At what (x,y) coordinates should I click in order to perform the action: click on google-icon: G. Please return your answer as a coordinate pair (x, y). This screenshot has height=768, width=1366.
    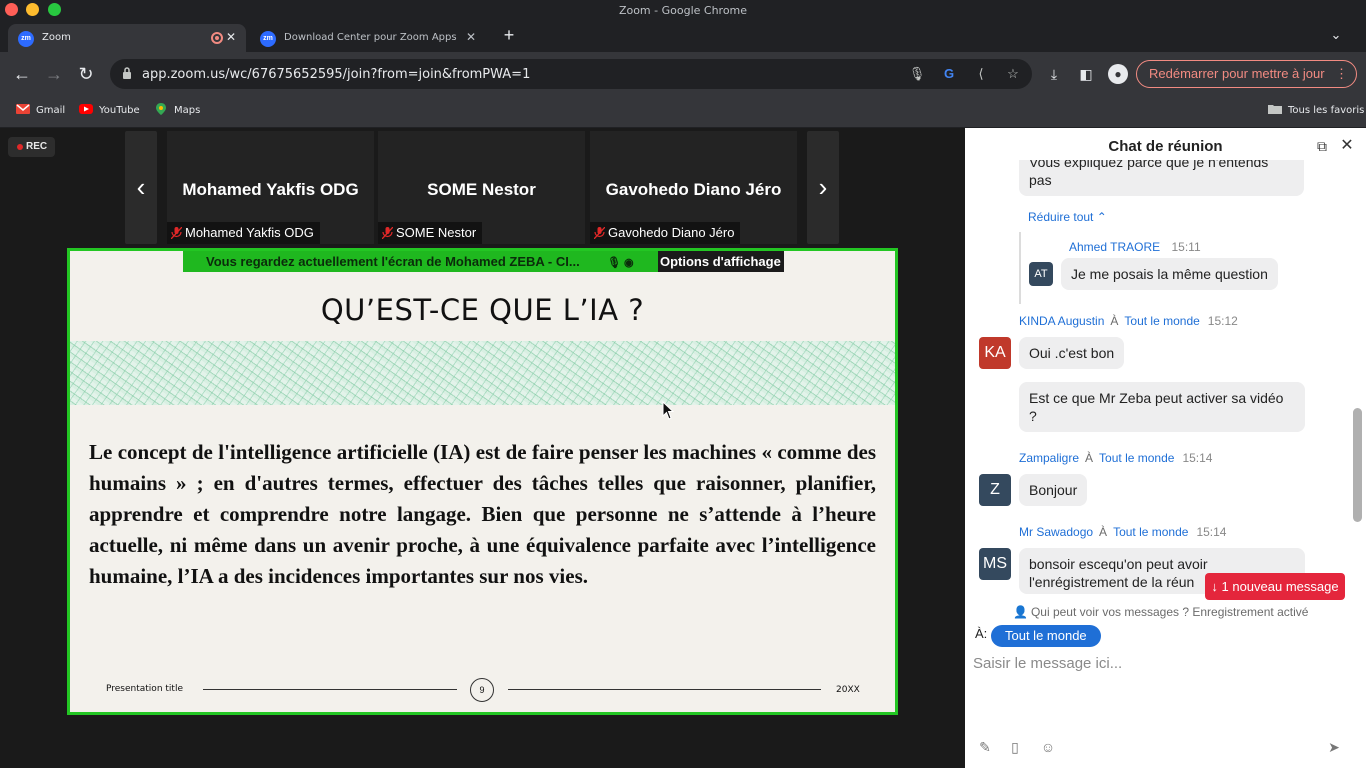
    Looking at the image, I should click on (949, 74).